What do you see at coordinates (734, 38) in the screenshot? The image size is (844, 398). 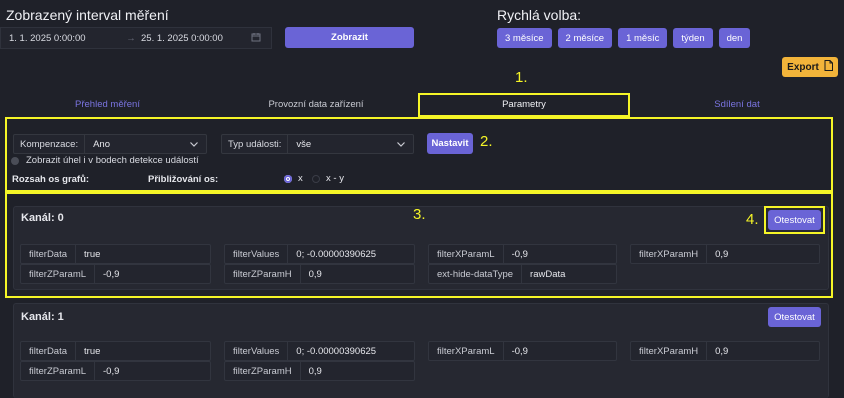 I see `quick-day-button: den` at bounding box center [734, 38].